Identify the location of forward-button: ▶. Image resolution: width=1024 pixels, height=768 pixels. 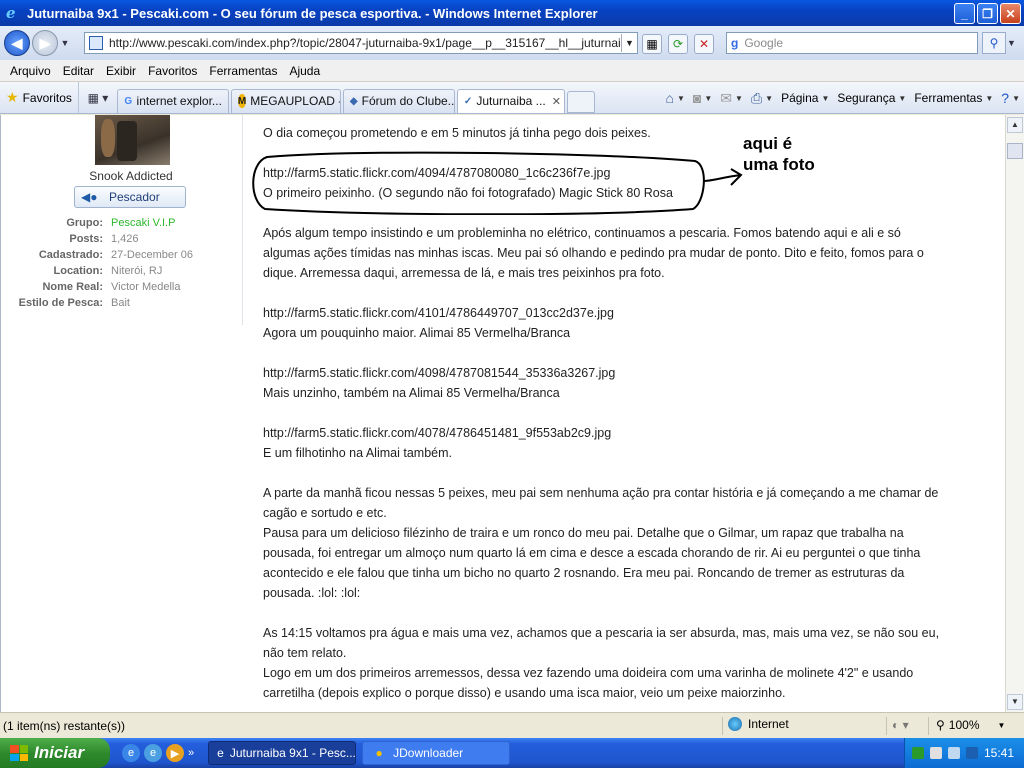
(45, 43).